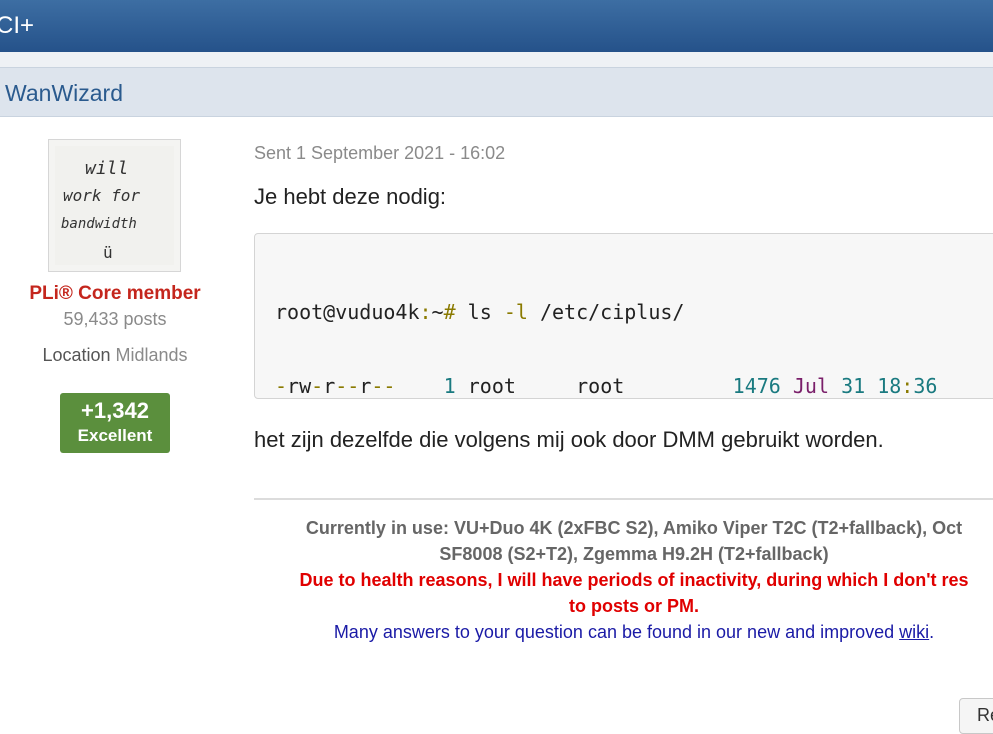 Image resolution: width=993 pixels, height=734 pixels. I want to click on signature-line-4: to posts or PM., so click(634, 606).